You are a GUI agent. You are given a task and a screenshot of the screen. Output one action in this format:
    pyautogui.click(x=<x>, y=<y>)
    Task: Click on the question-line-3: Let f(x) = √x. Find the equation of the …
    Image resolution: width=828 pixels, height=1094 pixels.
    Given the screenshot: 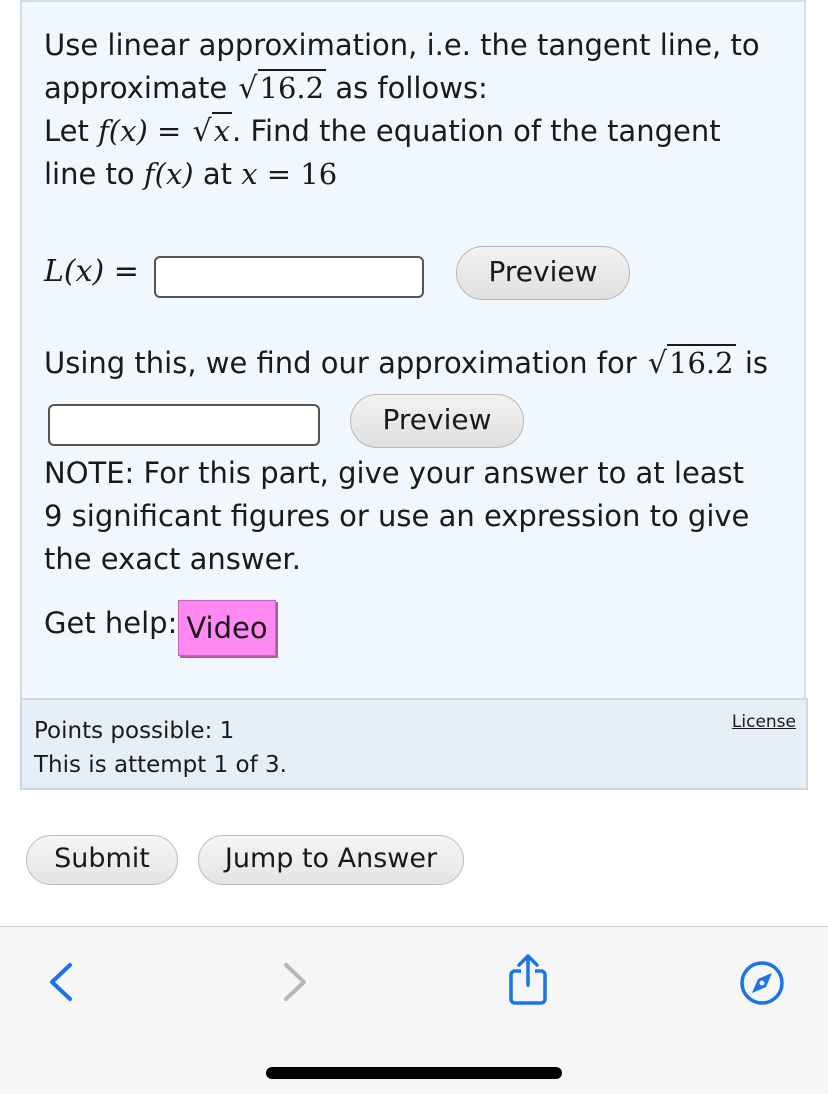 What is the action you would take?
    pyautogui.click(x=404, y=131)
    